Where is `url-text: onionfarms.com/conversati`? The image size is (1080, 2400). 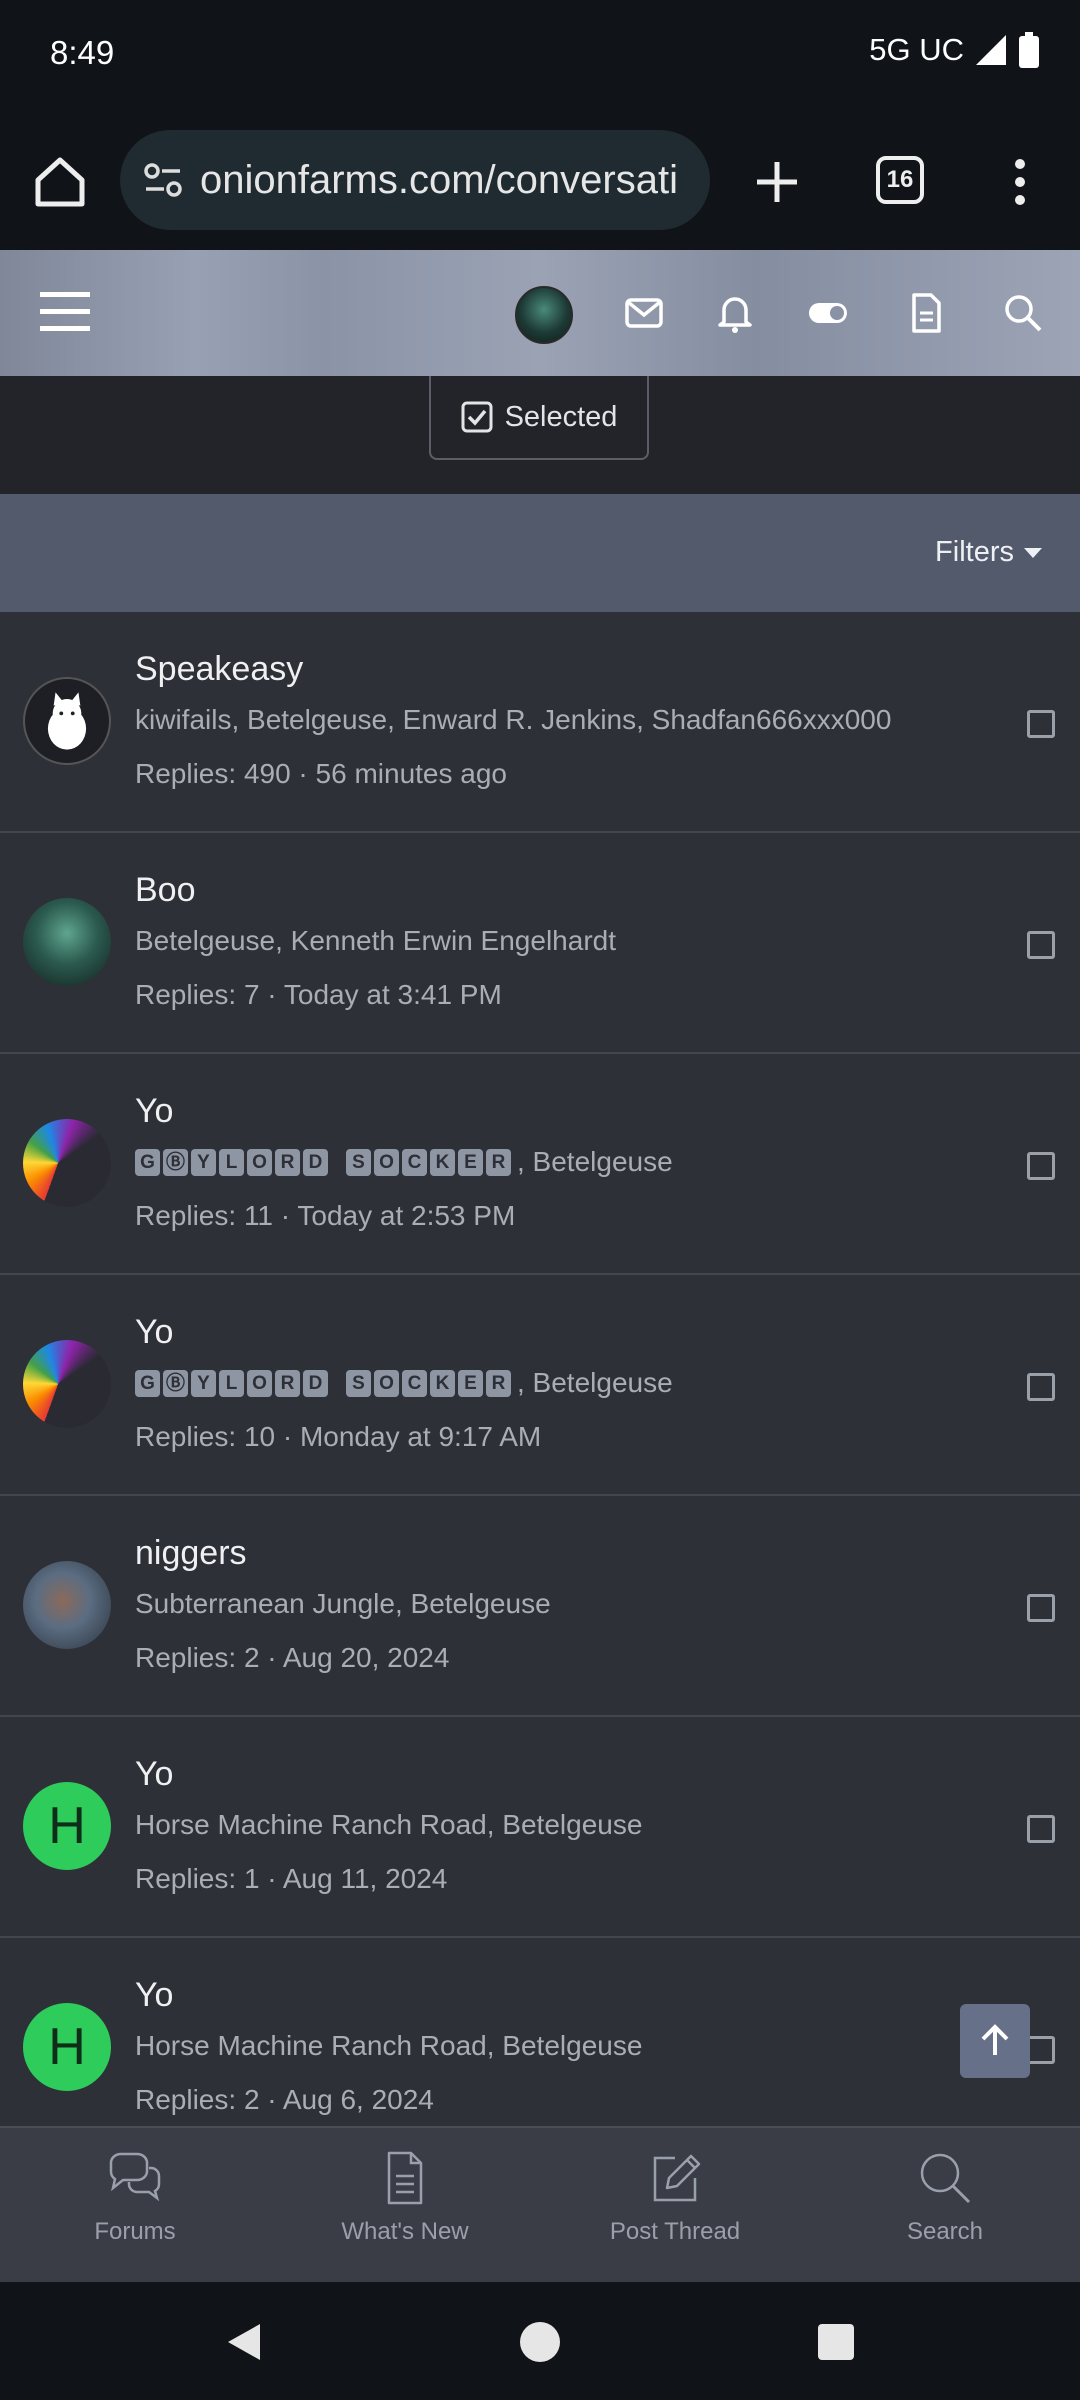
url-text: onionfarms.com/conversati is located at coordinates (439, 179).